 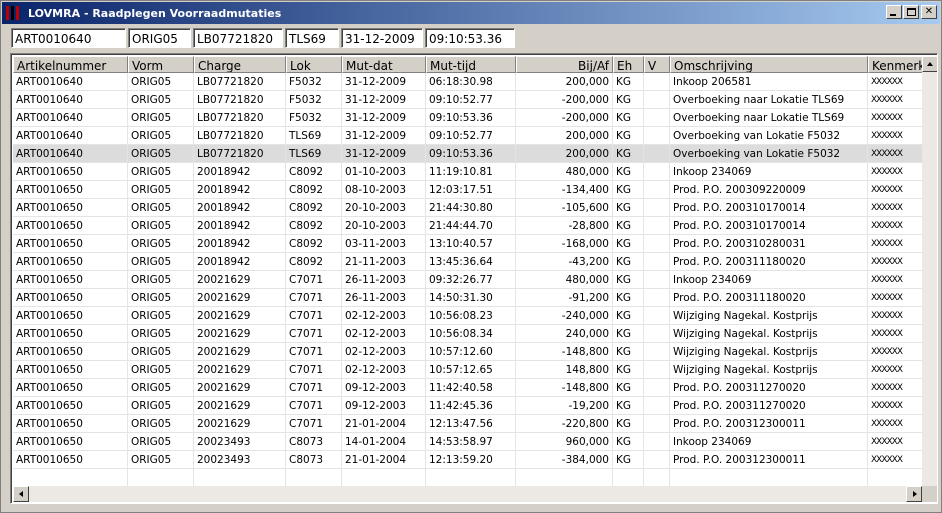 I want to click on cell-mut-tijd: 10:57:12.60, so click(x=471, y=352).